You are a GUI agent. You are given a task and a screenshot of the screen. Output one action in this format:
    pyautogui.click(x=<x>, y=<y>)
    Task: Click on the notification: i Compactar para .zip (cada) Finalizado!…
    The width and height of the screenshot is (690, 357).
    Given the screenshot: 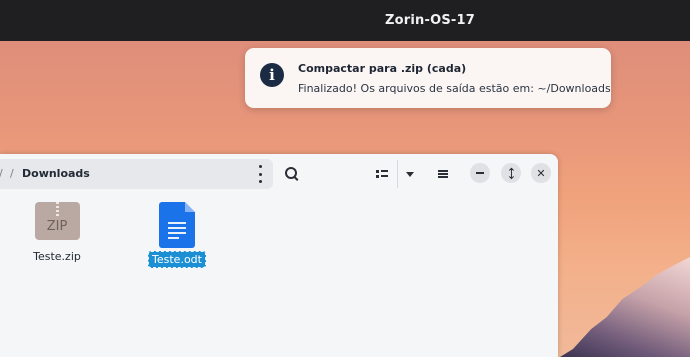 What is the action you would take?
    pyautogui.click(x=428, y=78)
    